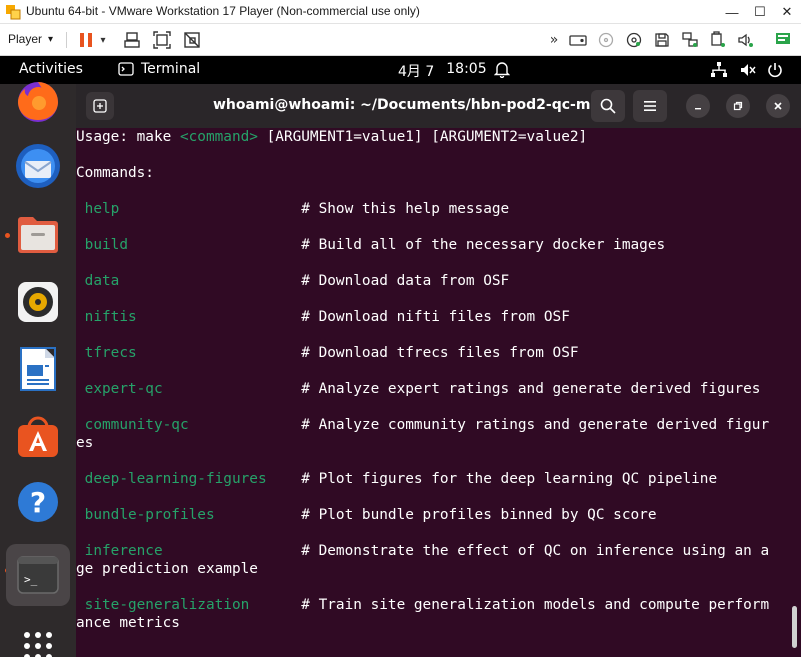  I want to click on player-menu-label: Player, so click(25, 39).